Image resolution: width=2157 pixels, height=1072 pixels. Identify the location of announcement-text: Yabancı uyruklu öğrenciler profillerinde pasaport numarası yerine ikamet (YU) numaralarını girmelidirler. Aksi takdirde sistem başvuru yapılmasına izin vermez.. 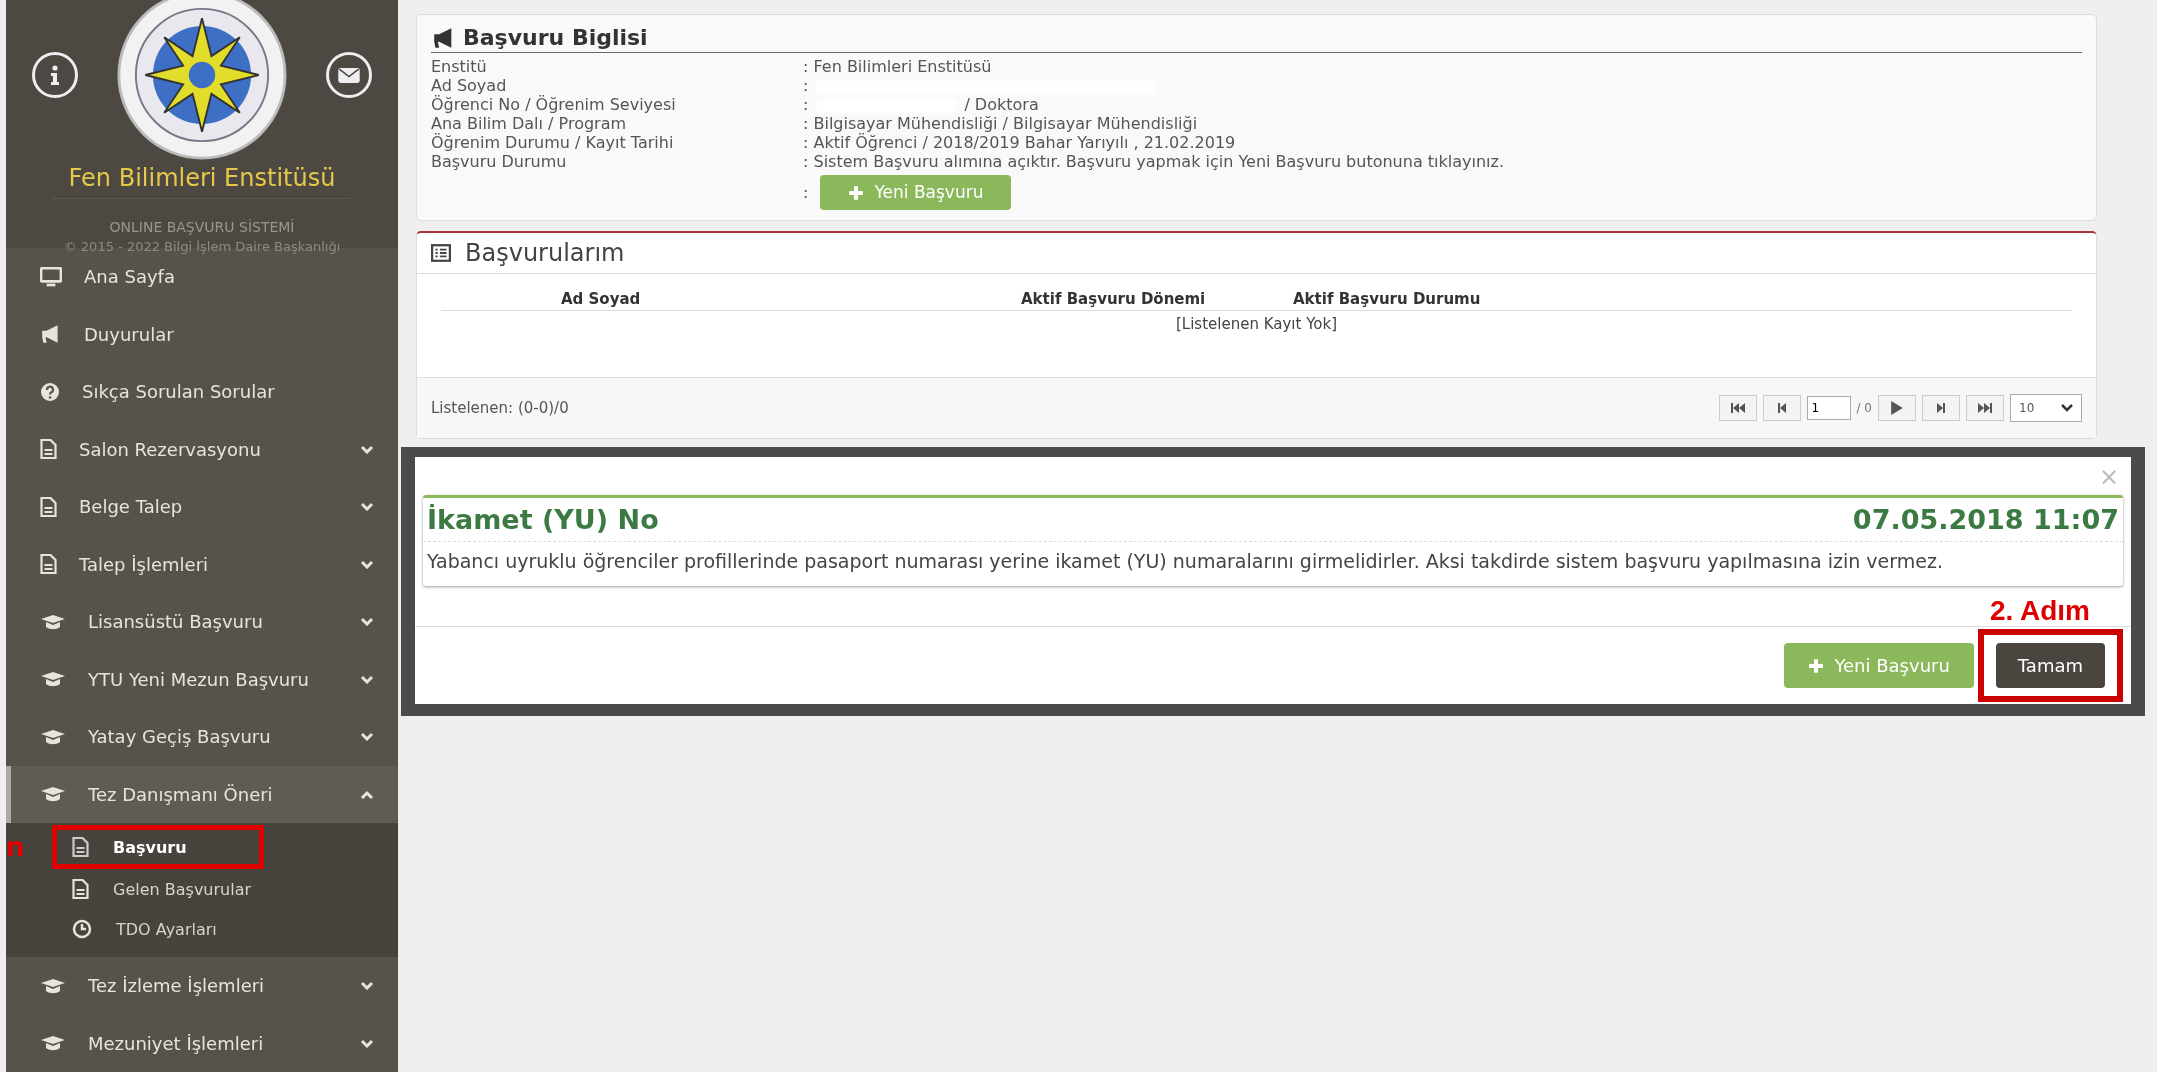
(1185, 561).